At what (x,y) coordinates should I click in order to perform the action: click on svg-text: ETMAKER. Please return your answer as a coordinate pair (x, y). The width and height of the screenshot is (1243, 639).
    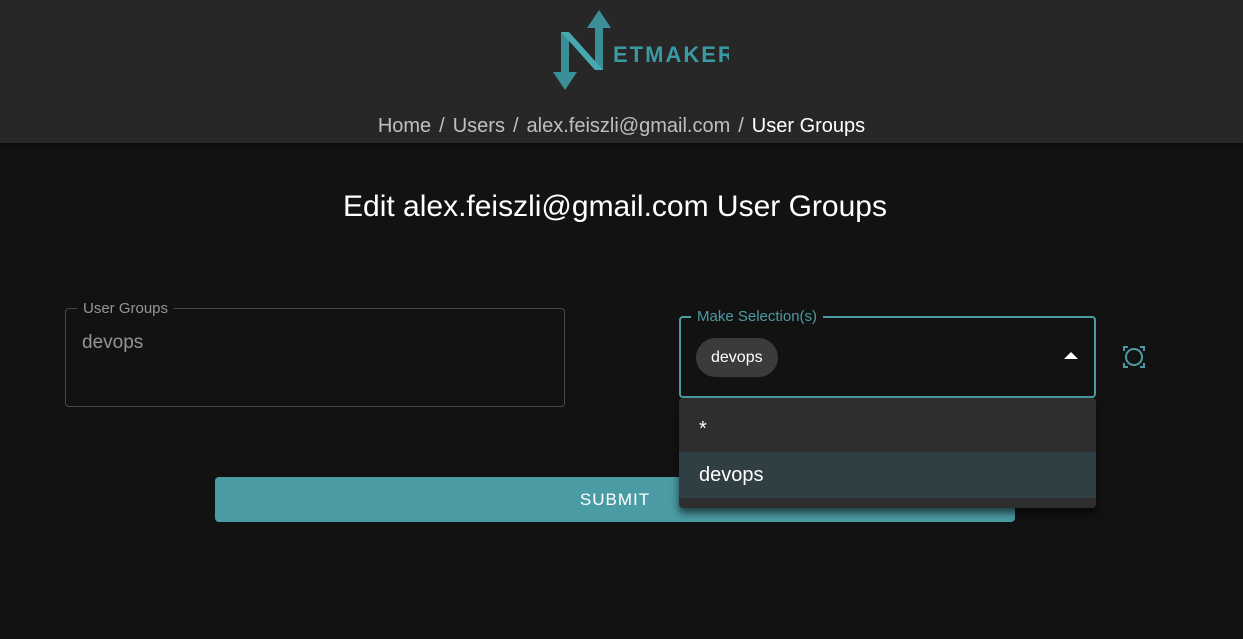
    Looking at the image, I should click on (671, 54).